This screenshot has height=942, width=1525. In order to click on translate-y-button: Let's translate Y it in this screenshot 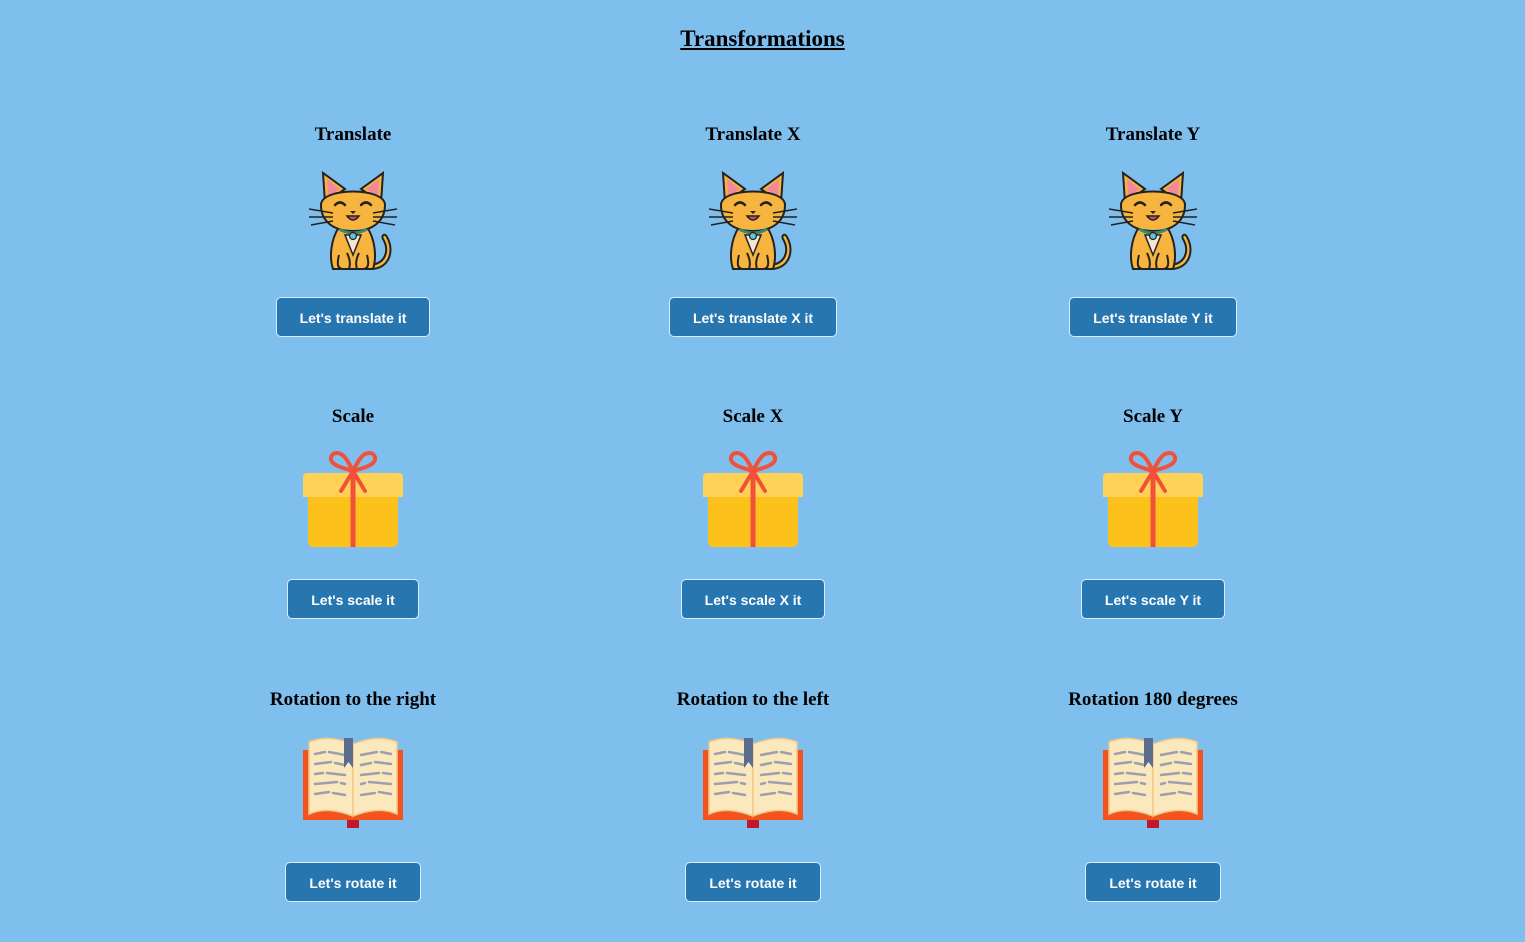, I will do `click(1153, 317)`.